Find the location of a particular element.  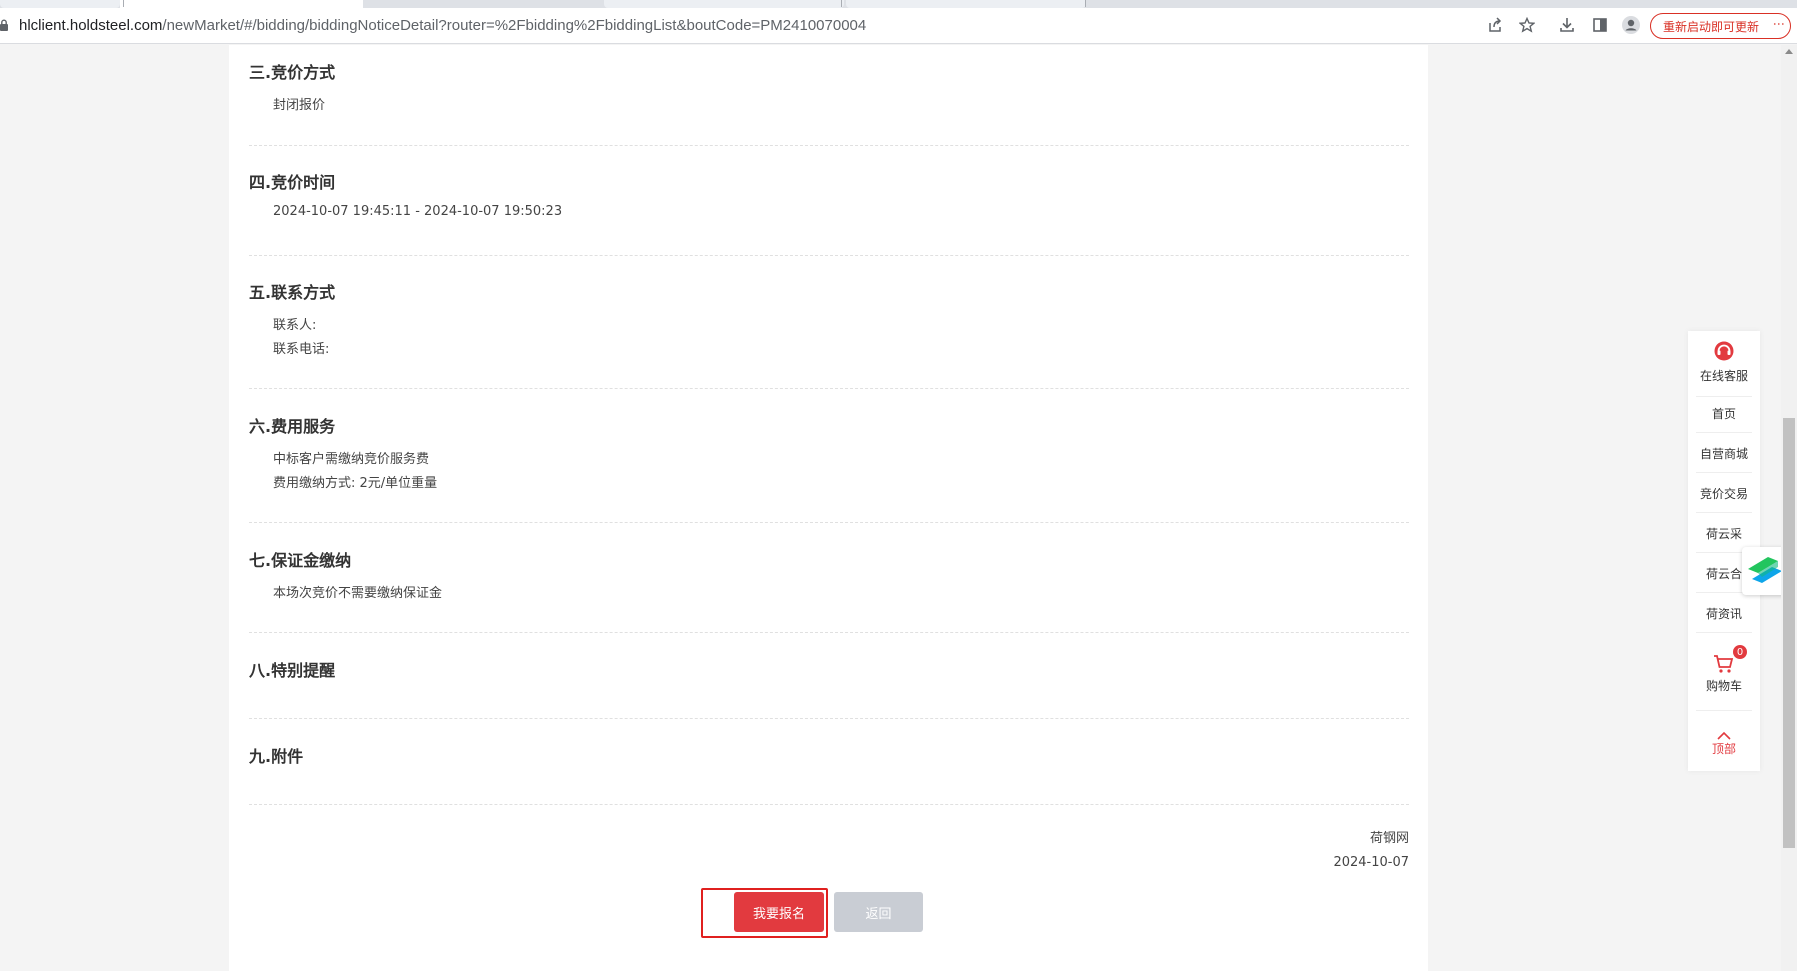

scrollbar-thumb is located at coordinates (1789, 633).